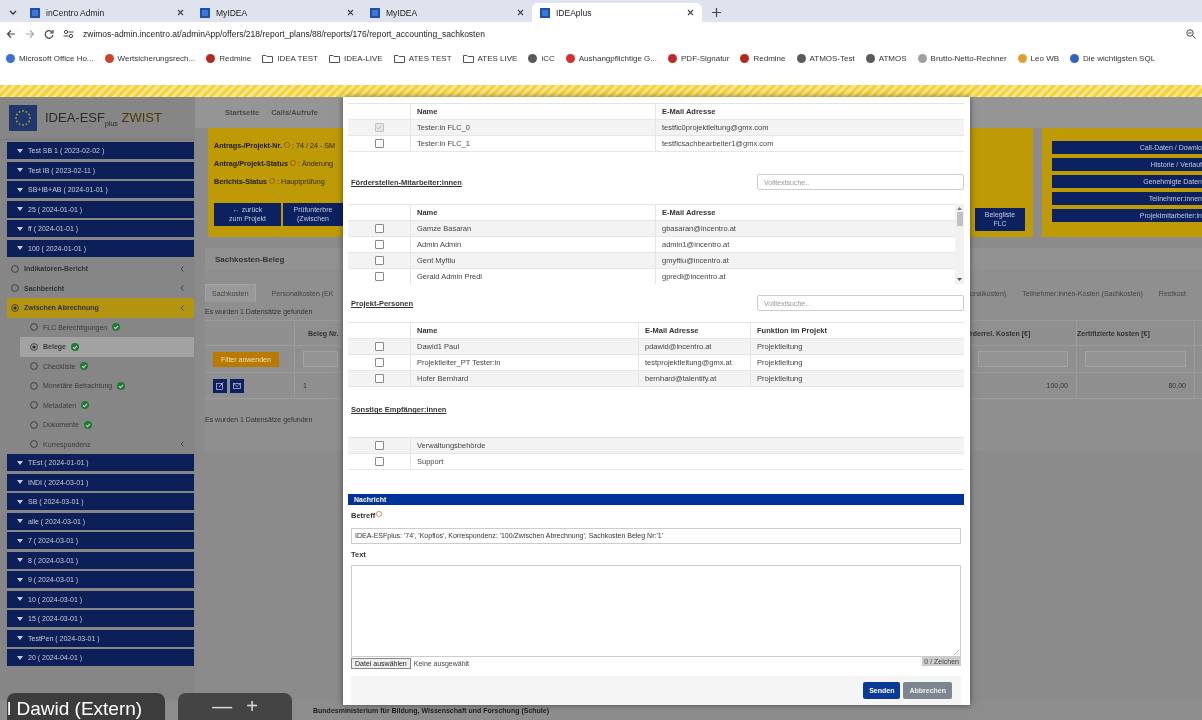 This screenshot has height=720, width=1202. What do you see at coordinates (222, 706) in the screenshot?
I see `zoom-control: —` at bounding box center [222, 706].